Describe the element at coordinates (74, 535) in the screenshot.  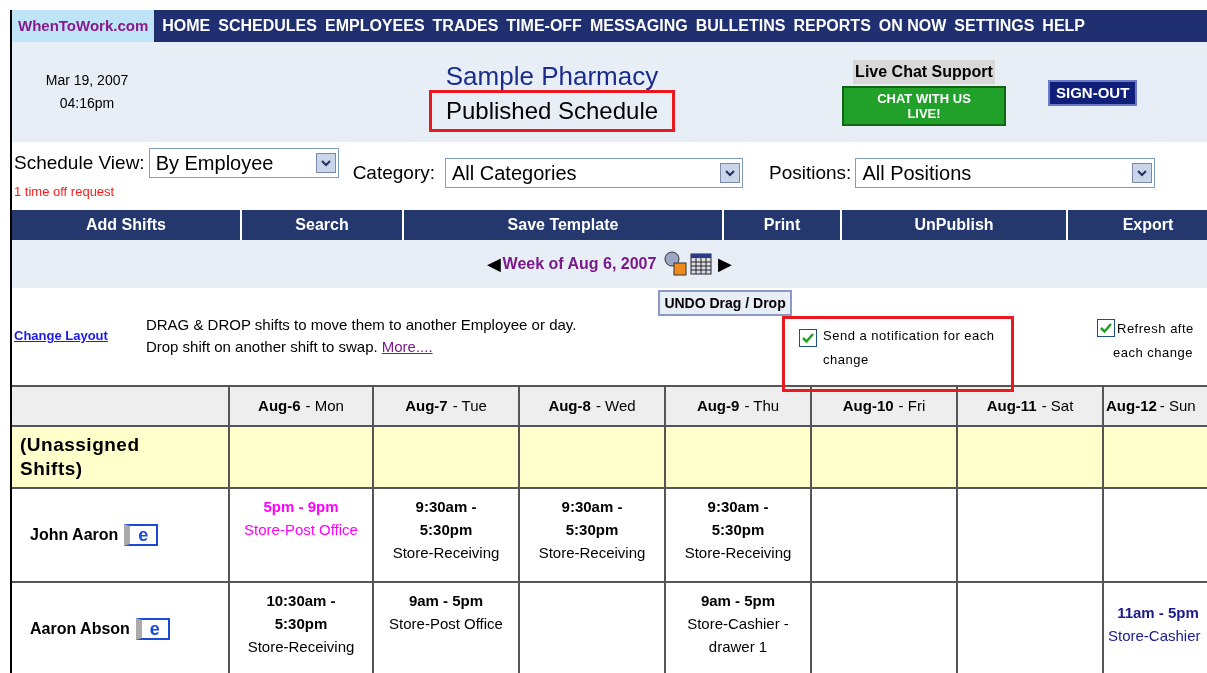
I see `employee-name: John Aaron` at that location.